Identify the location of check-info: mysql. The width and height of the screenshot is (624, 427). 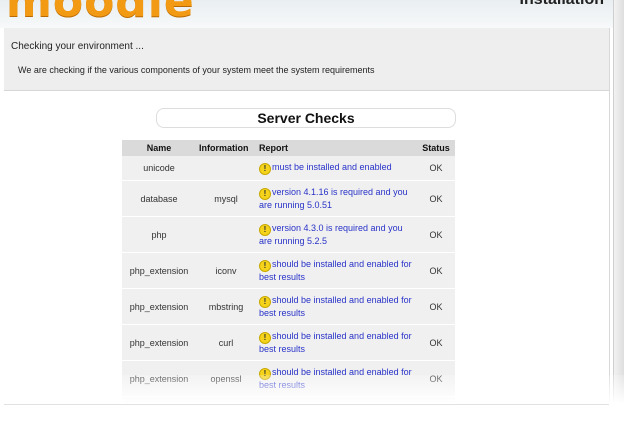
(226, 198).